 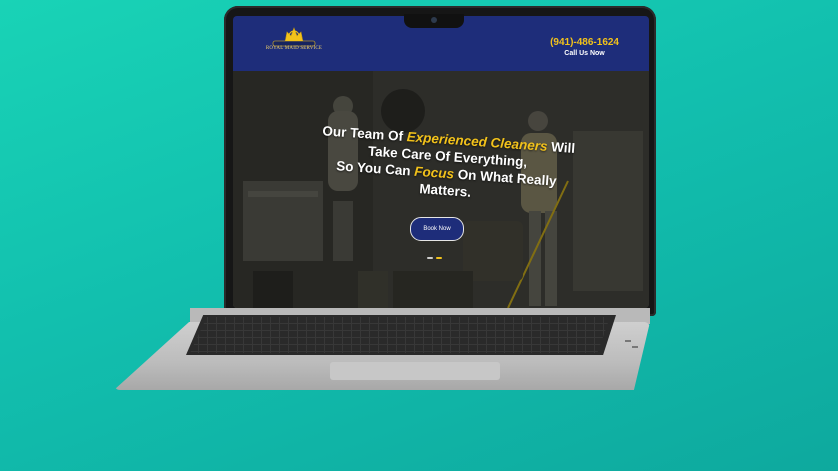 I want to click on crown-icon, so click(x=294, y=37).